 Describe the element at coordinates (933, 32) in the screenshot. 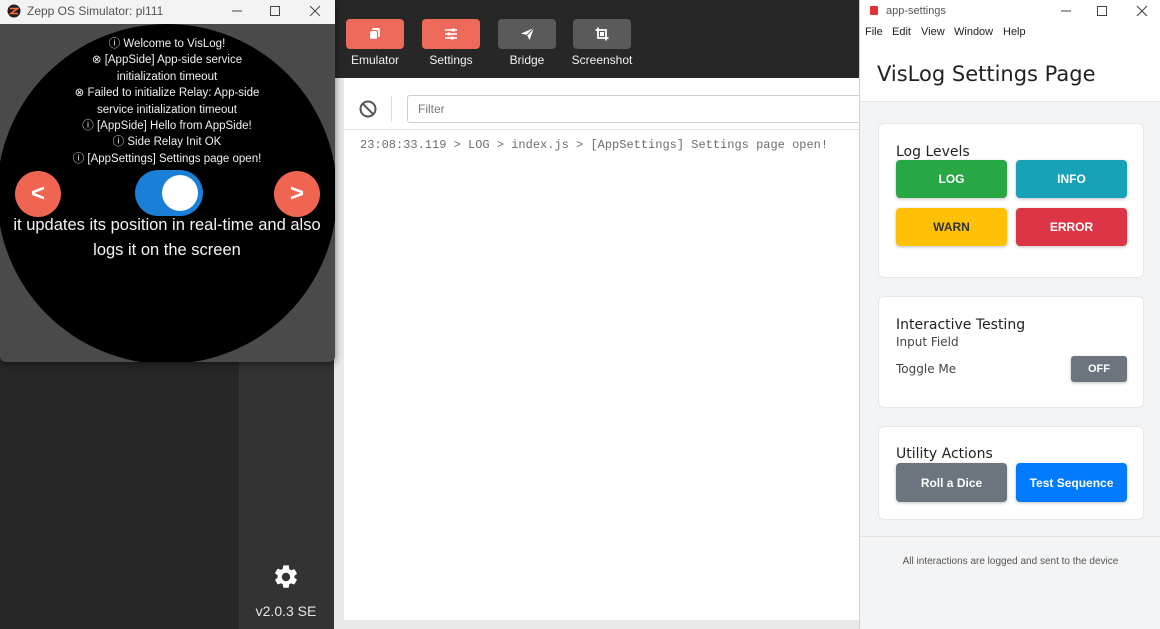

I see `menu-view: View` at that location.